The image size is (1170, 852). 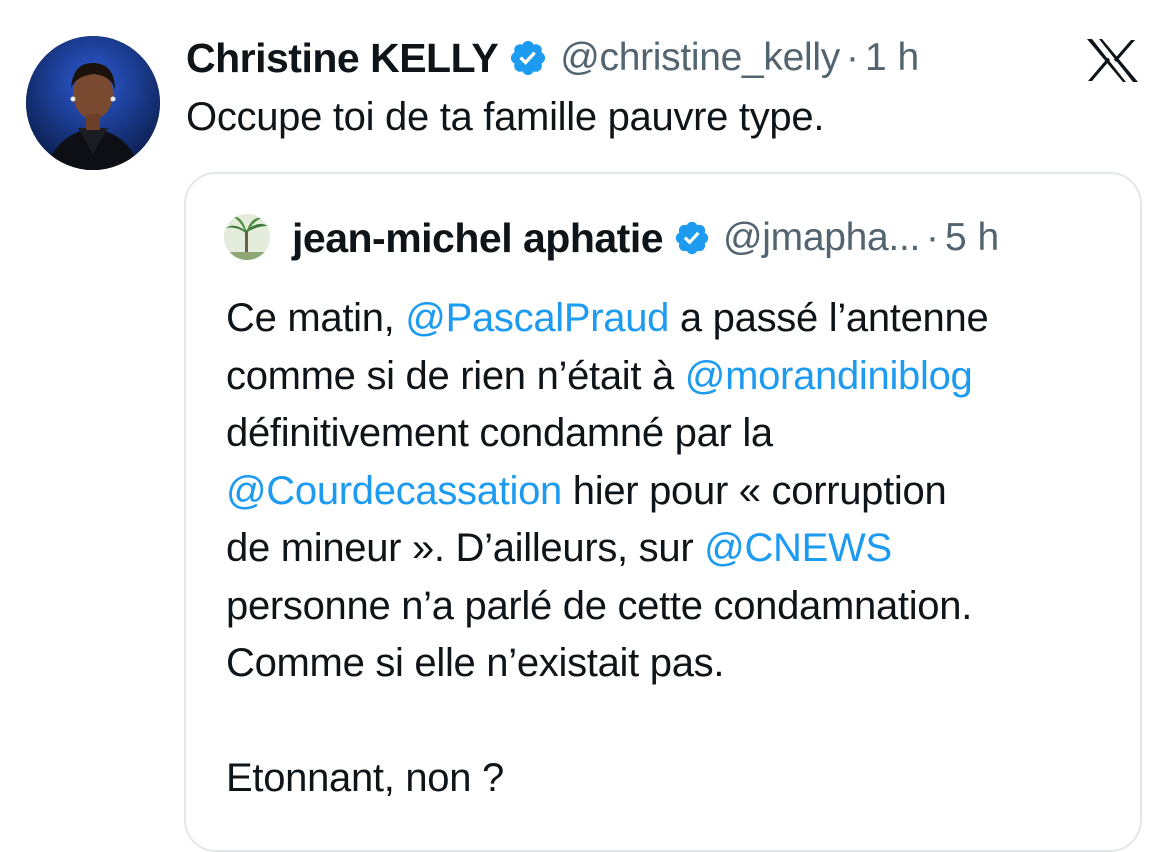 I want to click on tweet-timestamp: 1 h, so click(x=892, y=58).